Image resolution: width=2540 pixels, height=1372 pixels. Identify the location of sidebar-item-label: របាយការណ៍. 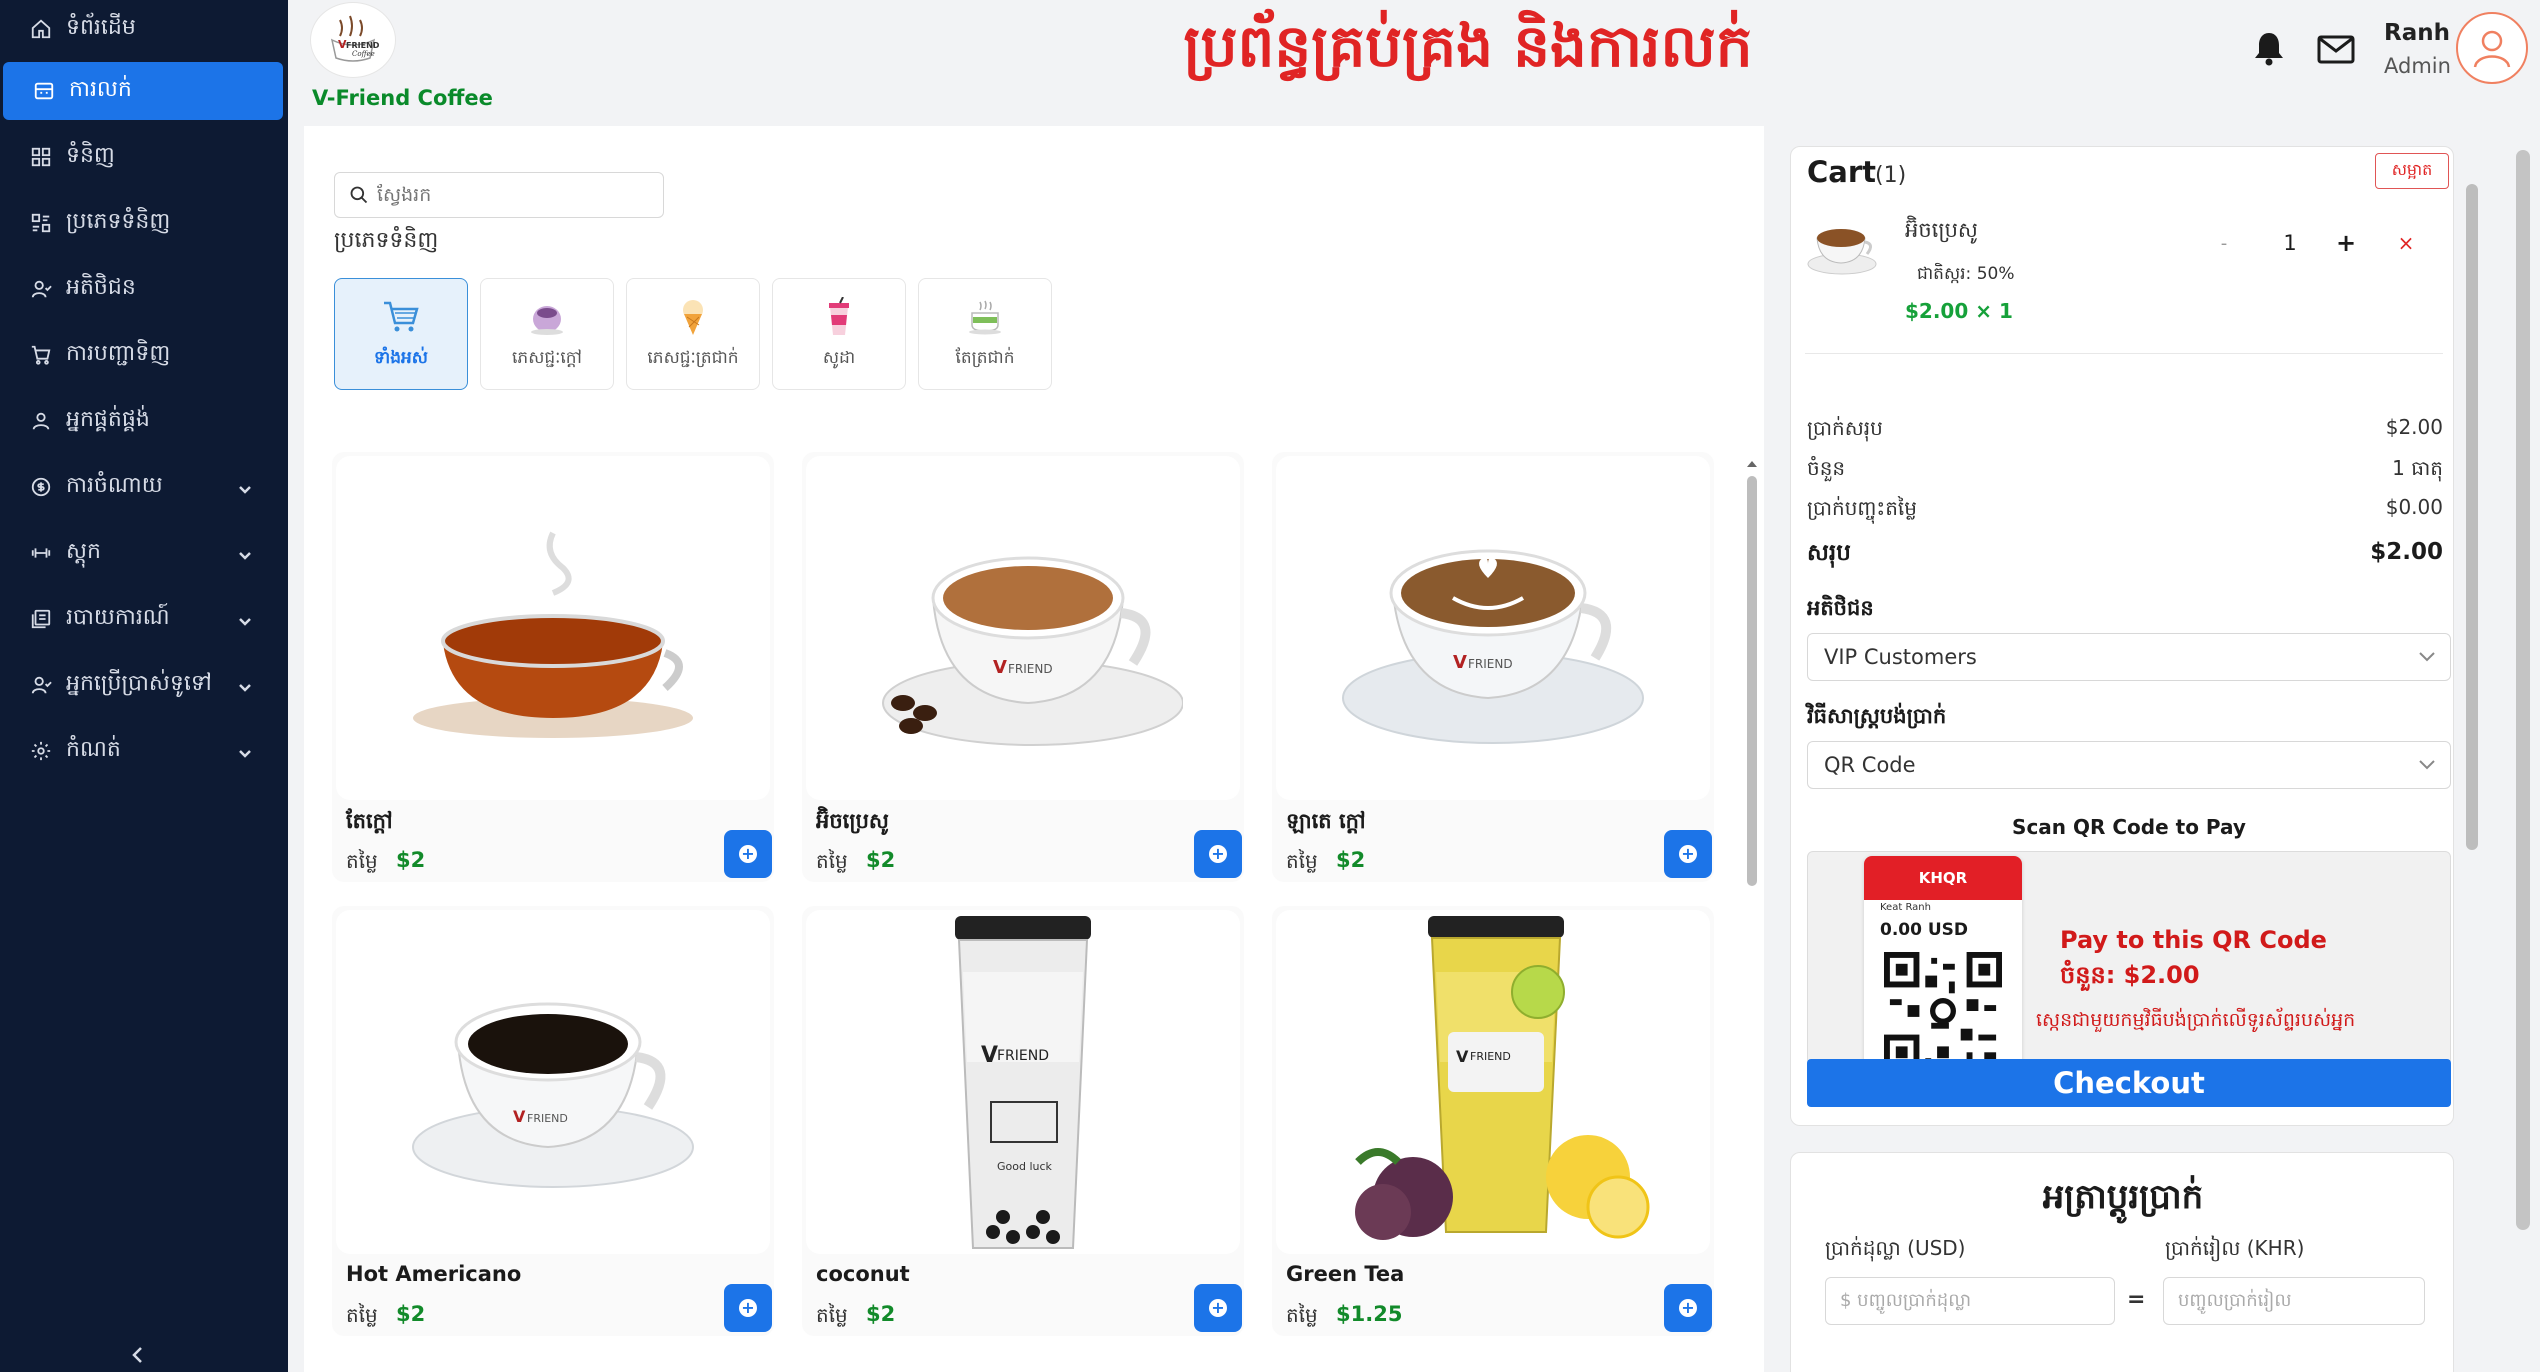
(118, 617).